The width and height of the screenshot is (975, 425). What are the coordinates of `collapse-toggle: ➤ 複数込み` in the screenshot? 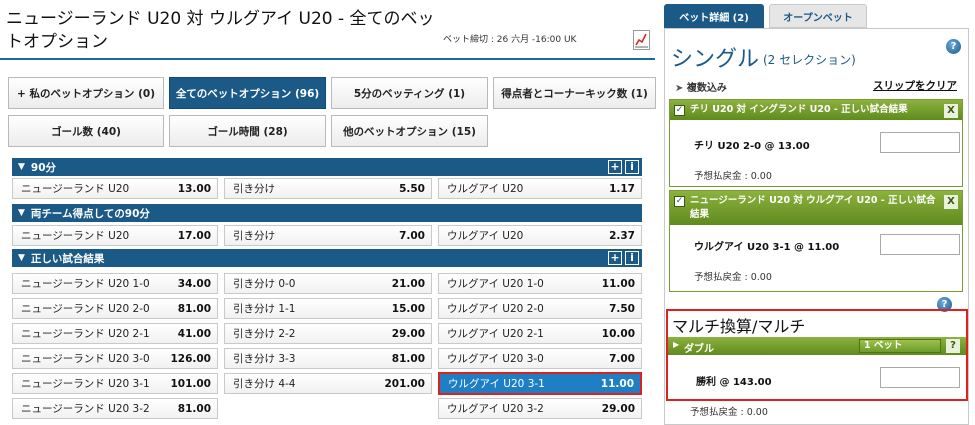 It's located at (701, 86).